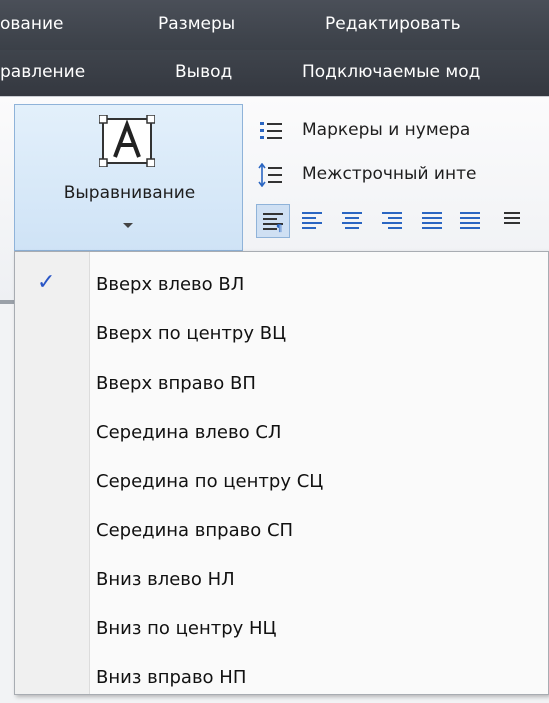 Image resolution: width=549 pixels, height=703 pixels. Describe the element at coordinates (273, 223) in the screenshot. I see `paragraph-align-icon: ¶` at that location.